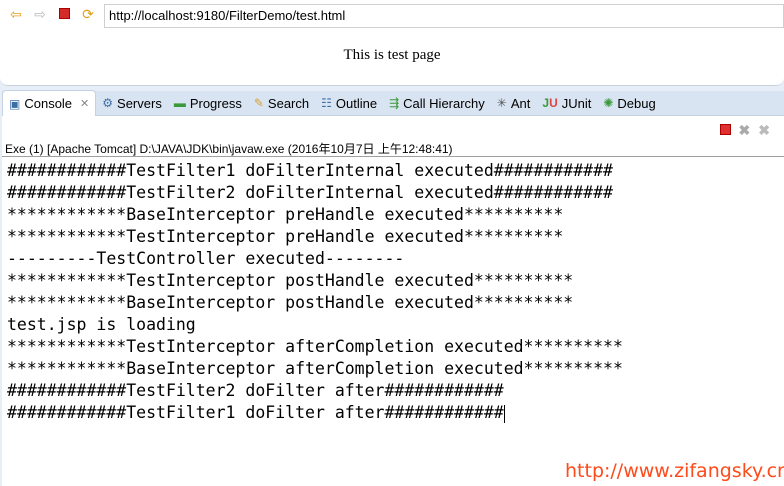 The height and width of the screenshot is (486, 784). What do you see at coordinates (258, 103) in the screenshot?
I see `search-icon: ✎` at bounding box center [258, 103].